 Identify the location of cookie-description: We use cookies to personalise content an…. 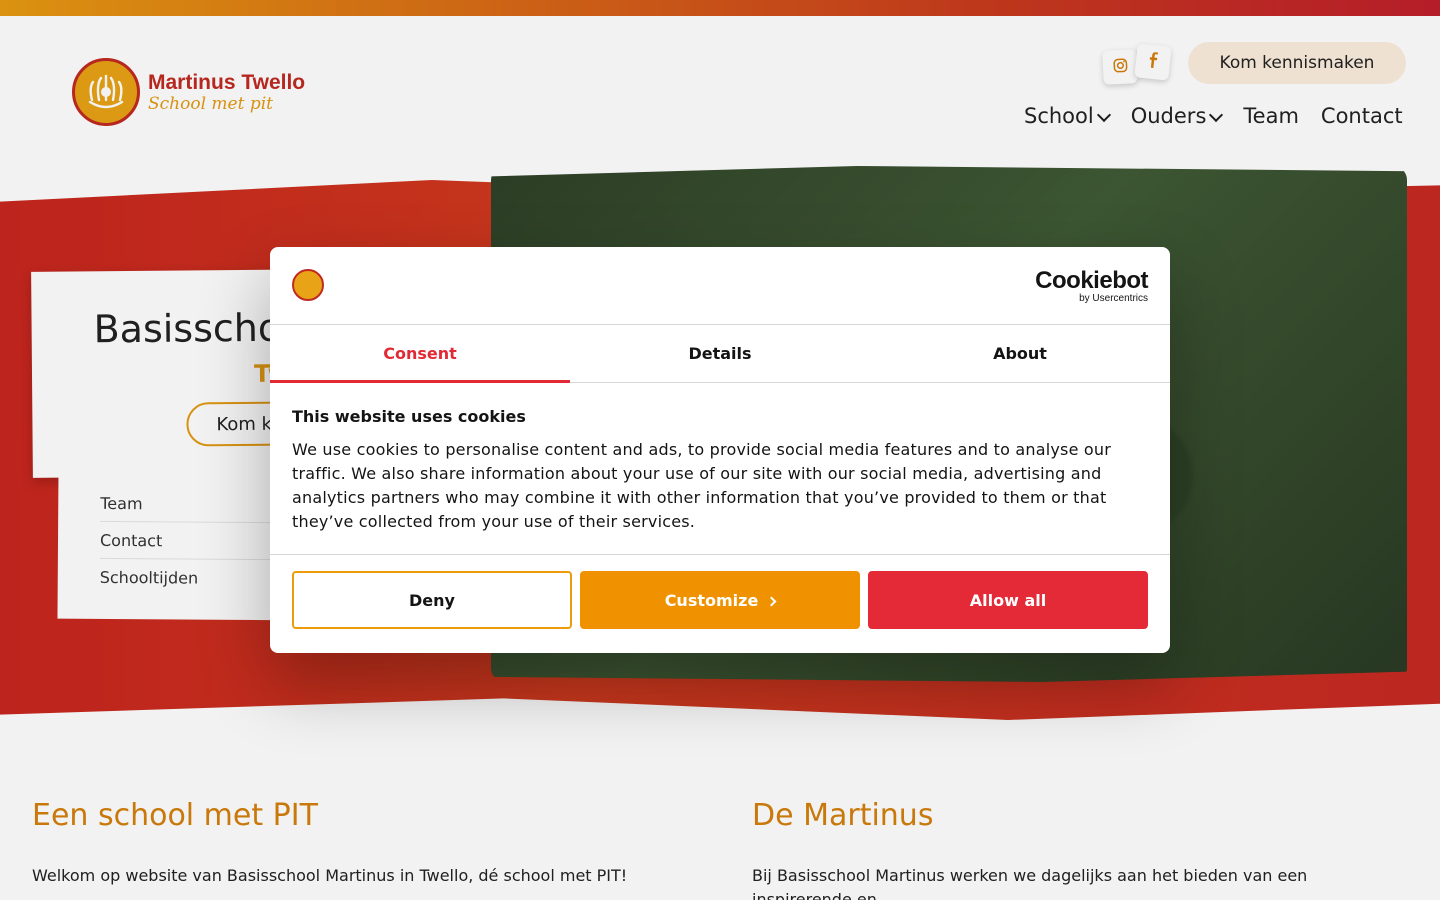
(702, 485).